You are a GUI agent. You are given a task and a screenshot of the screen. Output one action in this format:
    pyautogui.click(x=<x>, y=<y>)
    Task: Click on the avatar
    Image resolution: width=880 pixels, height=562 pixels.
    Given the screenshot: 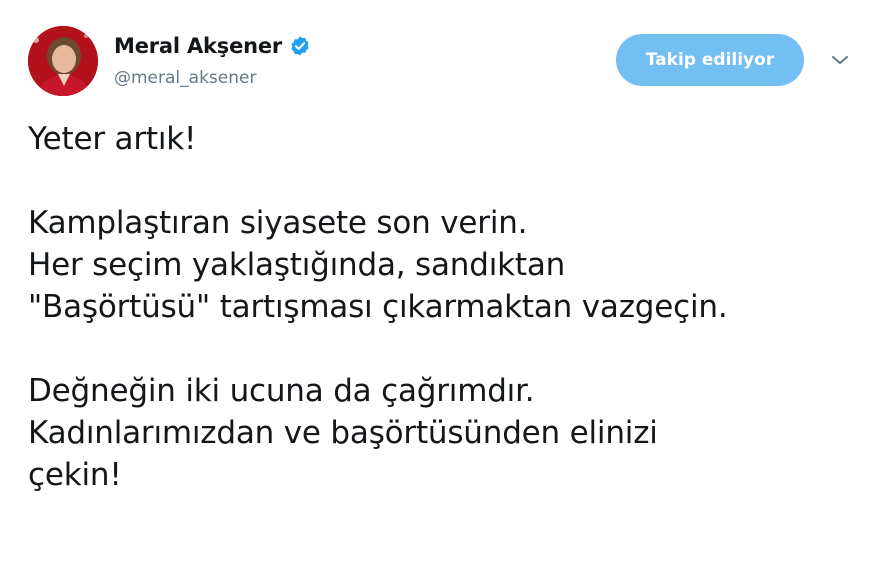 What is the action you would take?
    pyautogui.click(x=63, y=61)
    